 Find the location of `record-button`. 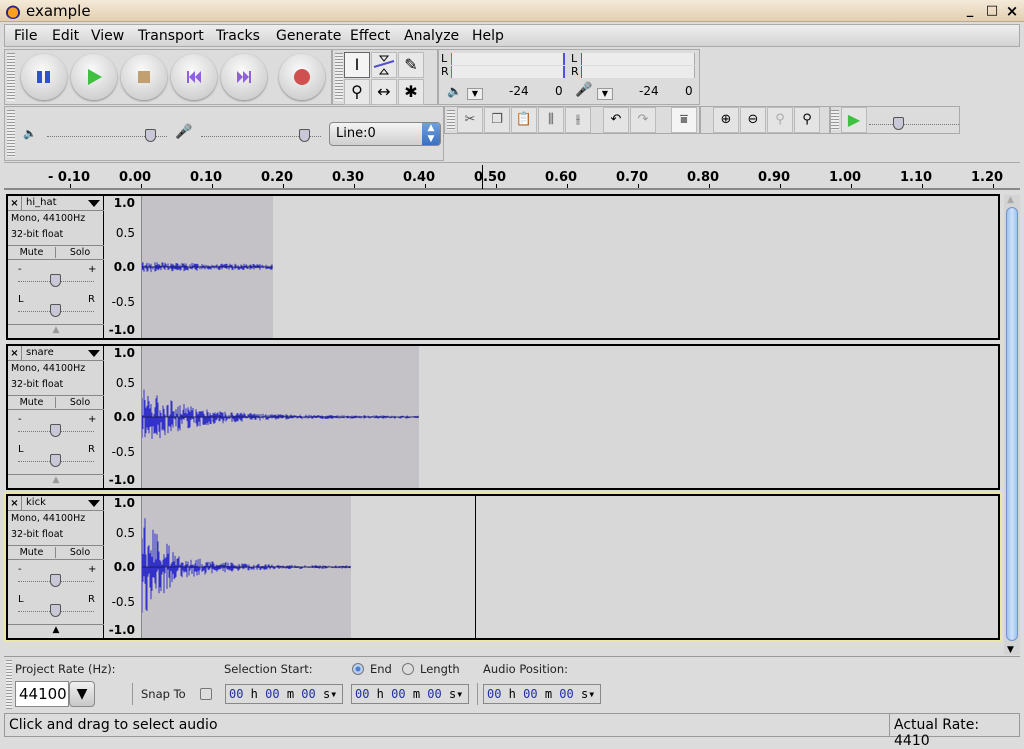

record-button is located at coordinates (302, 77).